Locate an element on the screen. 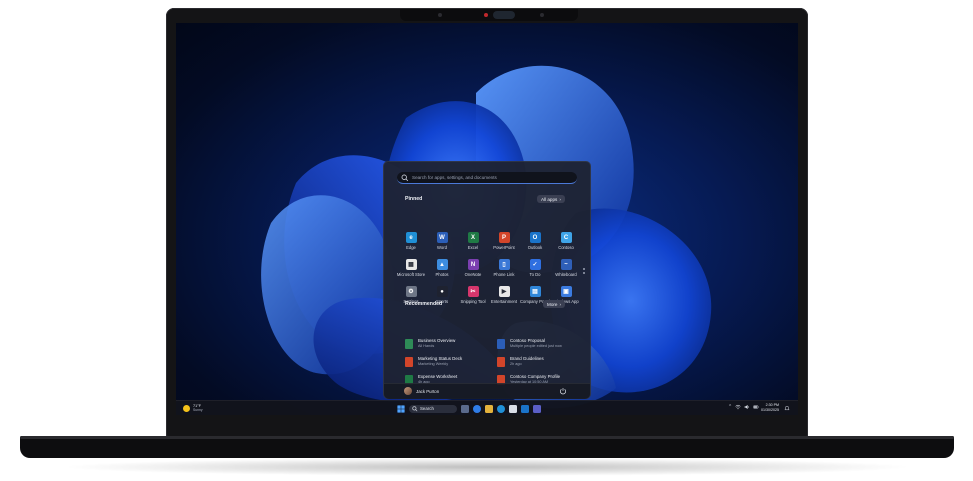  chevron-up-icon: ⌃ is located at coordinates (730, 407).